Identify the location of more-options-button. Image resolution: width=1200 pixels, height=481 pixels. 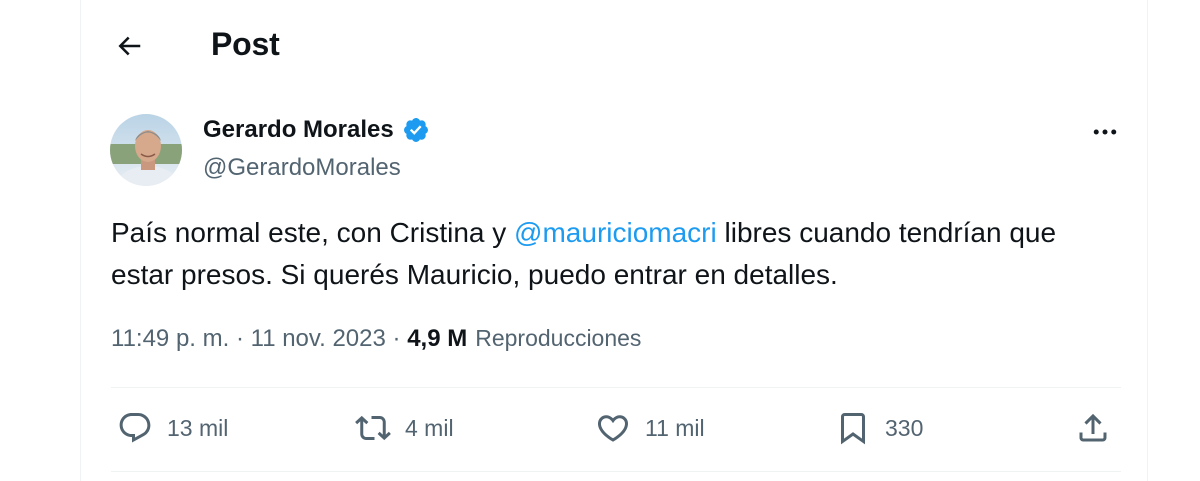
(1105, 132).